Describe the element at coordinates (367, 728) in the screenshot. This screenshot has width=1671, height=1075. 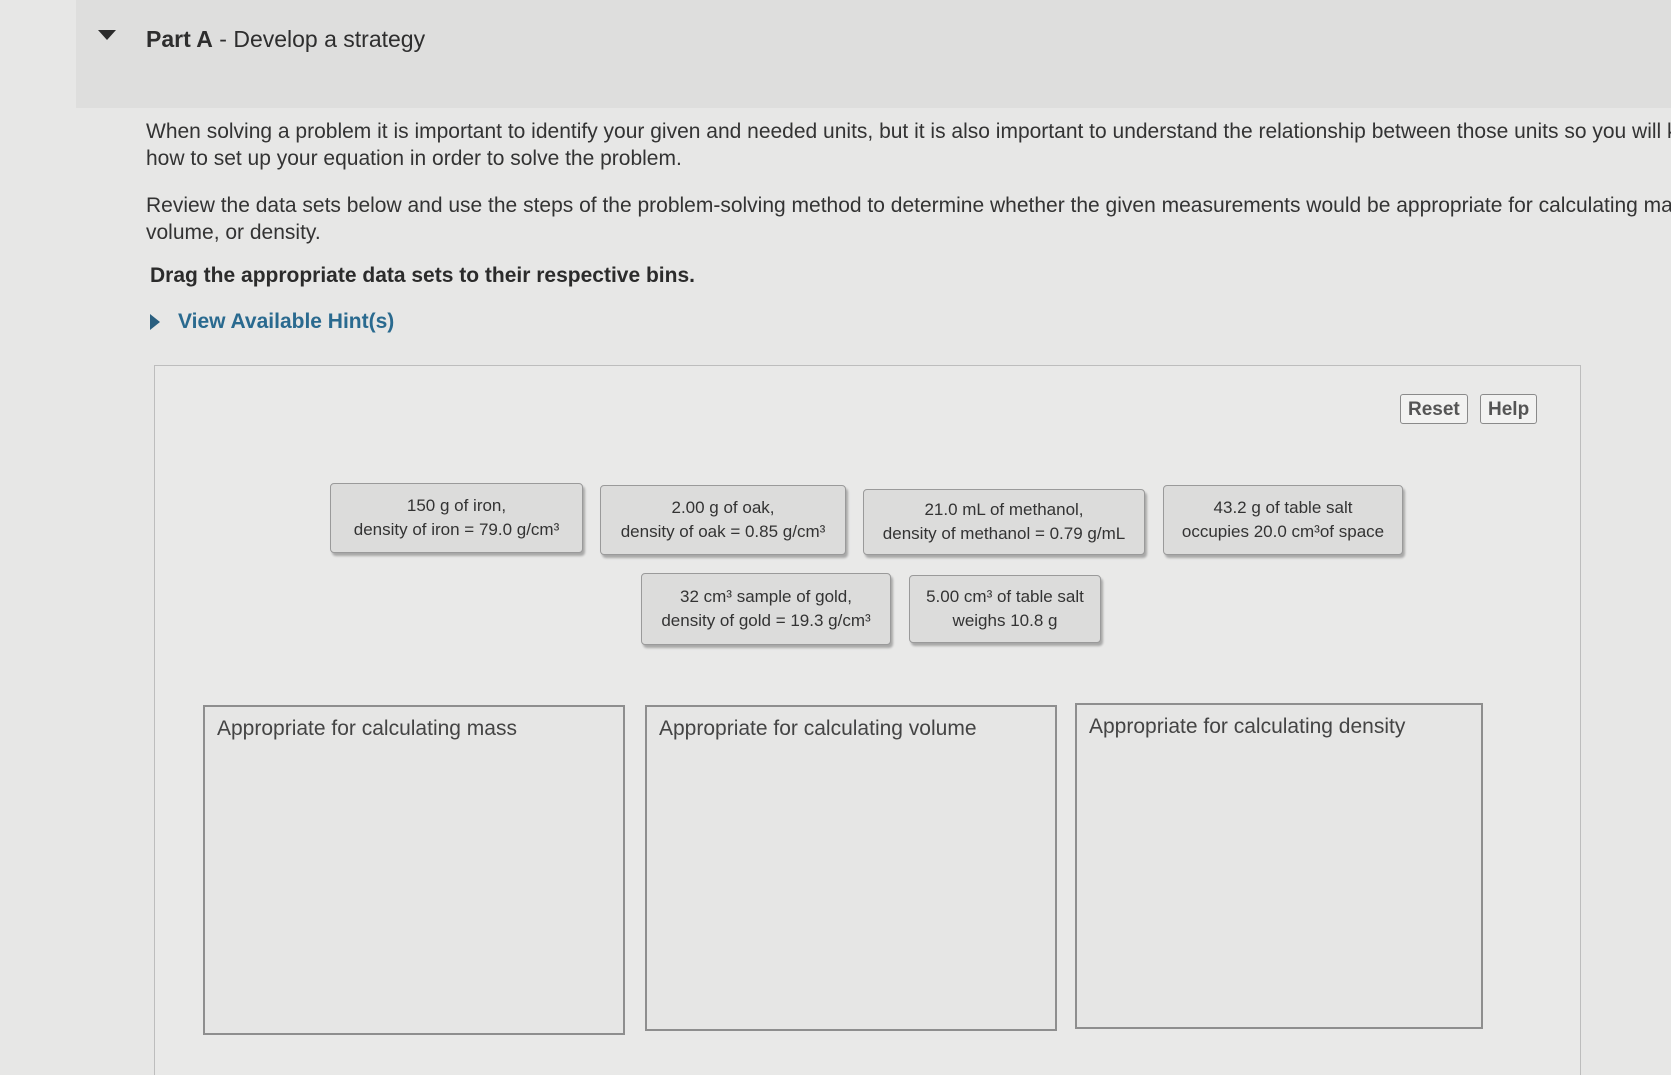
I see `bin-mass-label: Appropriate for calculating mass` at that location.